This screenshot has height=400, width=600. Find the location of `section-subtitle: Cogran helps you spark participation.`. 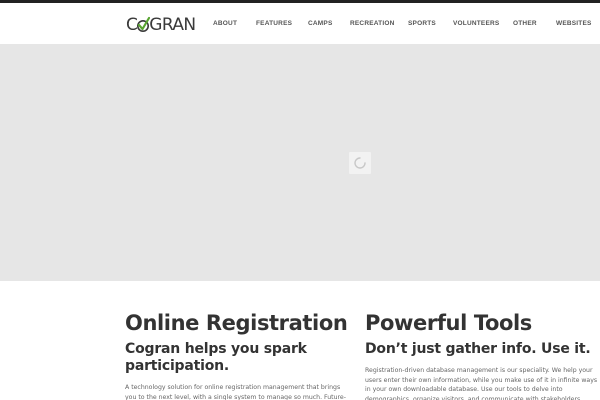

section-subtitle: Cogran helps you spark participation. is located at coordinates (216, 357).